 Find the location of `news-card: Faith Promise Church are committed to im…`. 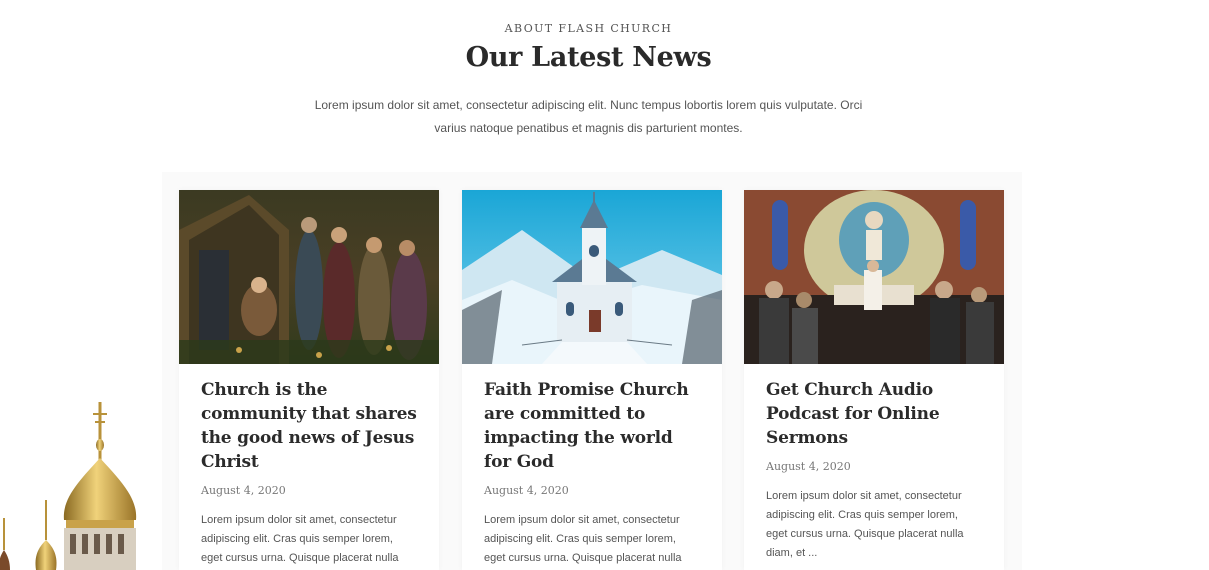

news-card: Faith Promise Church are committed to im… is located at coordinates (592, 380).